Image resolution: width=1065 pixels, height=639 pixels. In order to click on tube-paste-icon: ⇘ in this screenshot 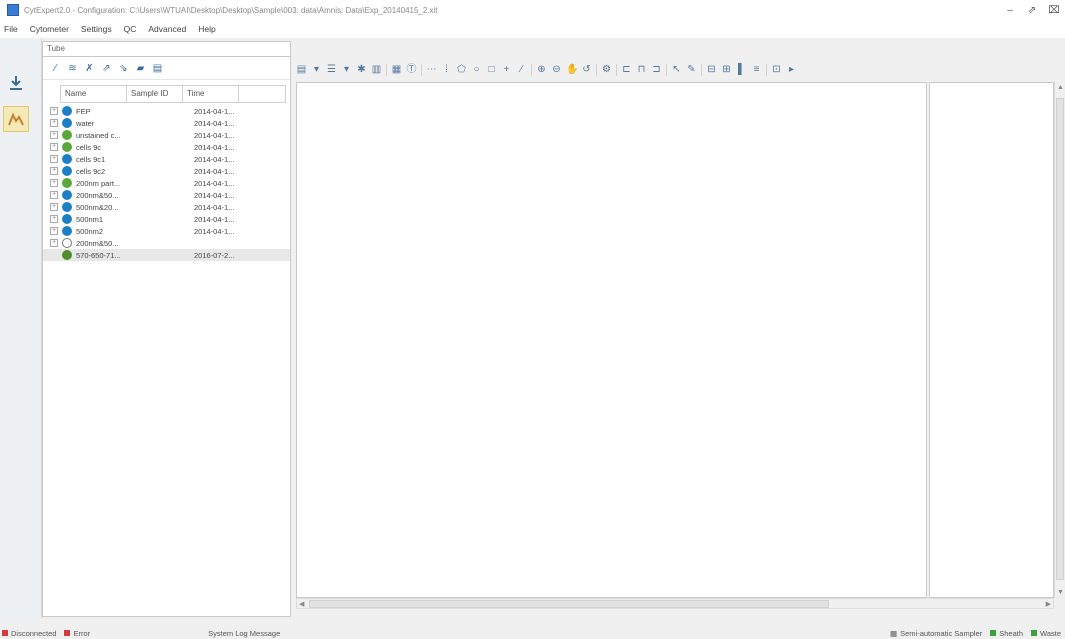, I will do `click(123, 68)`.